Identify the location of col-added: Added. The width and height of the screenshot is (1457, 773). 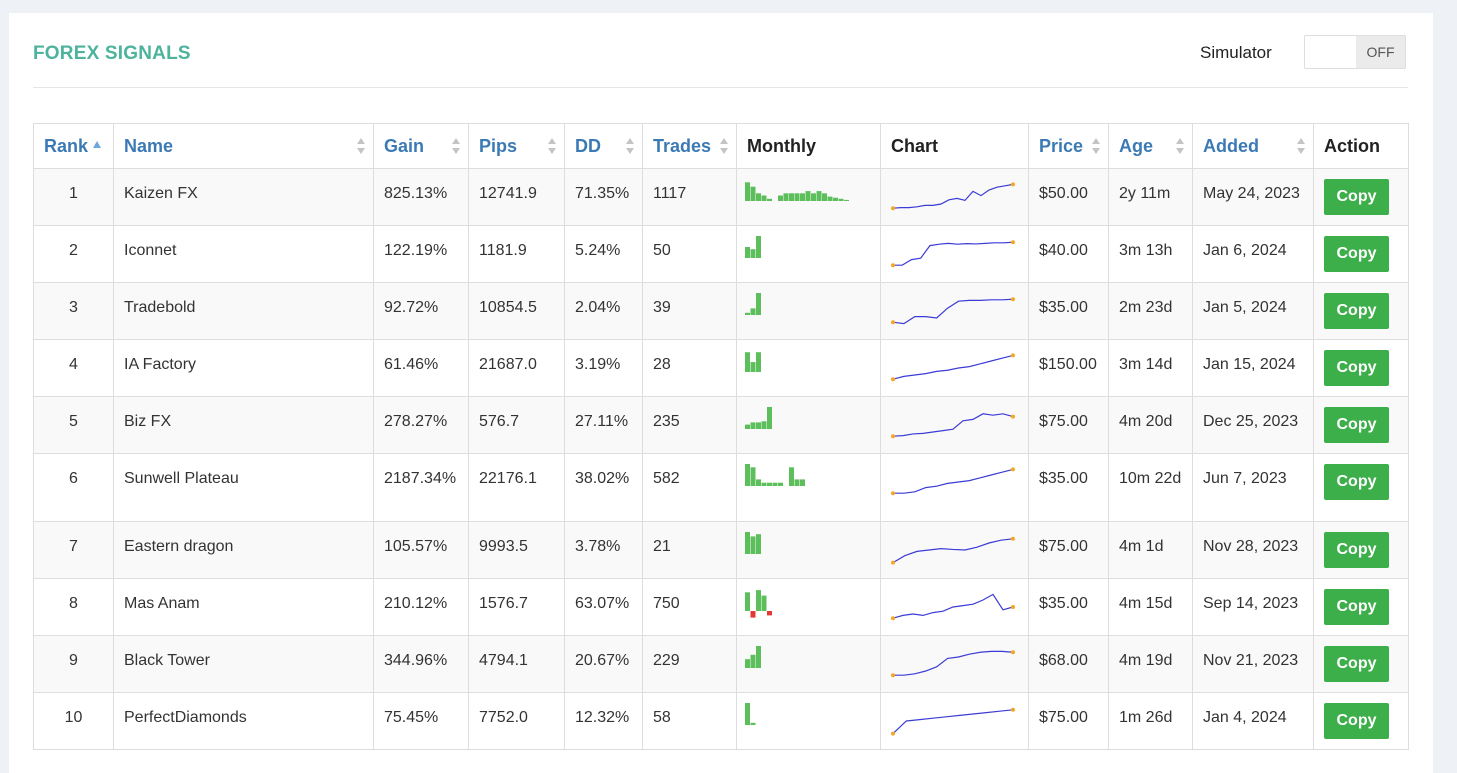
(1253, 146).